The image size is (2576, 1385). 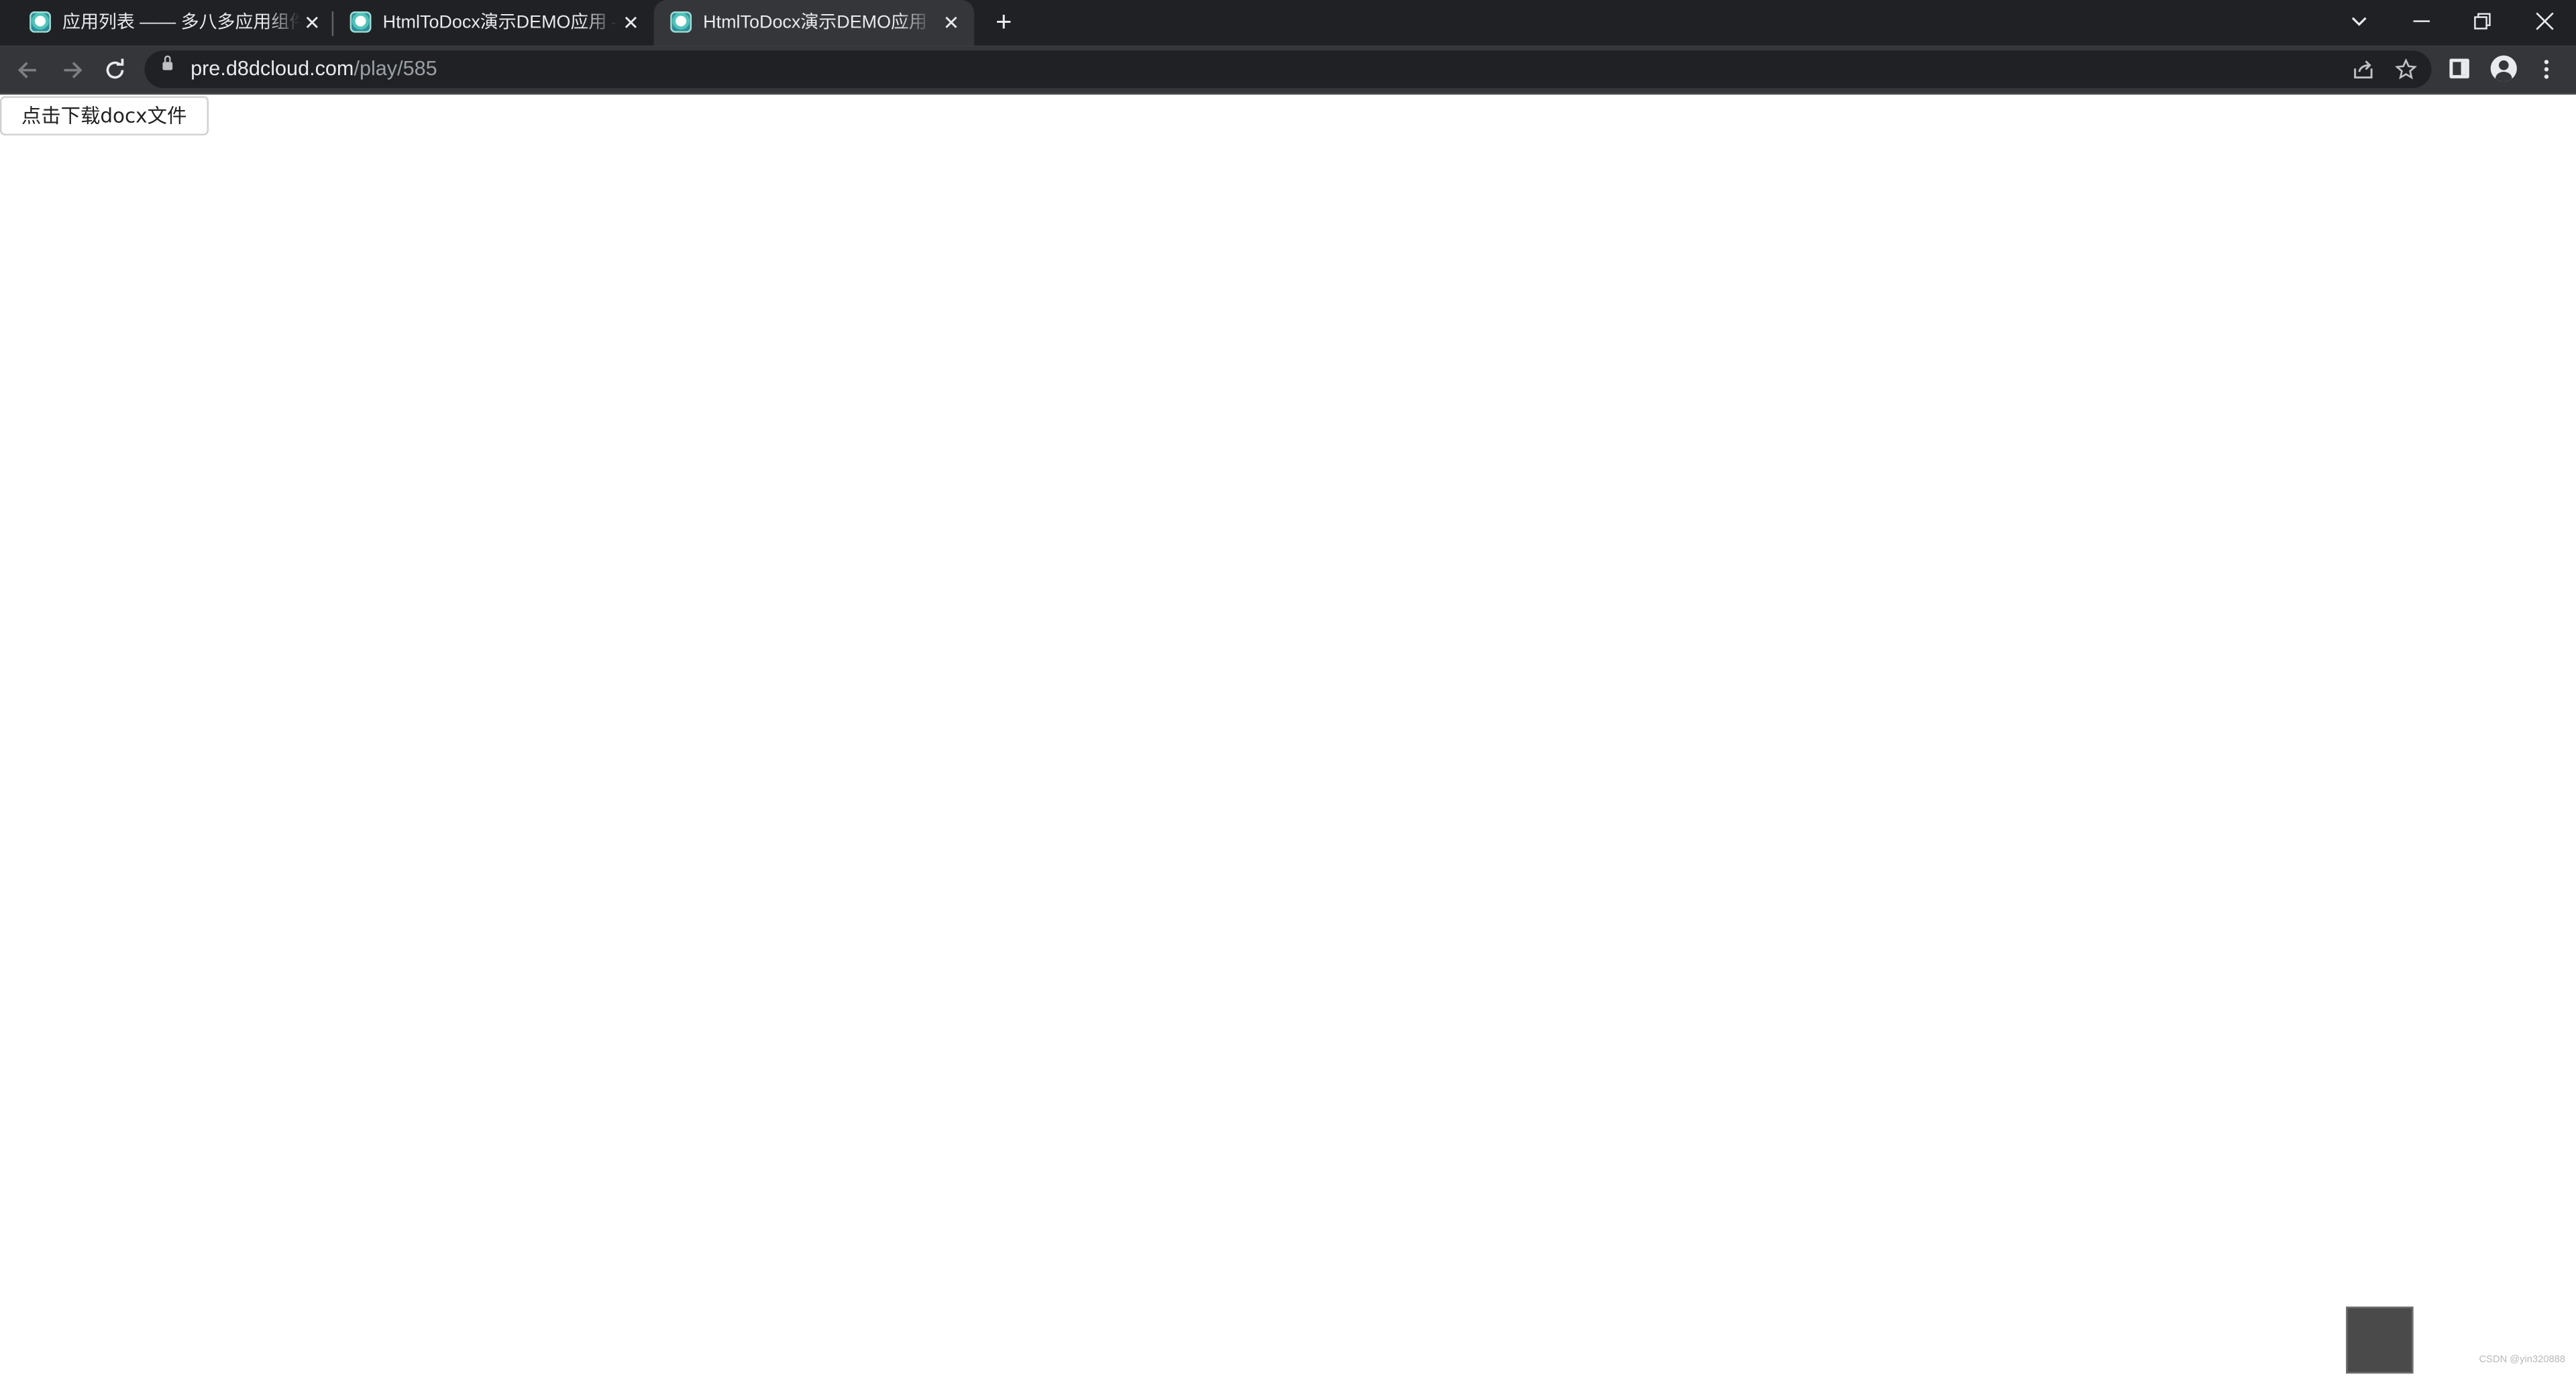 I want to click on plus-icon: +, so click(x=1004, y=22).